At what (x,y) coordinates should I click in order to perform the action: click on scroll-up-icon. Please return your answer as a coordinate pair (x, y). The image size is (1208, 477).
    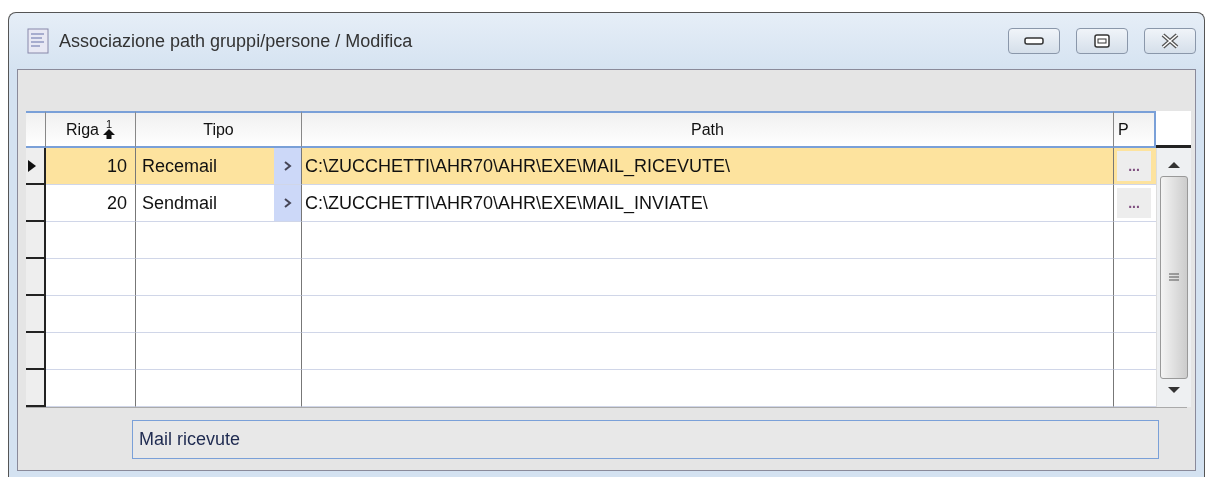
    Looking at the image, I should click on (1174, 165).